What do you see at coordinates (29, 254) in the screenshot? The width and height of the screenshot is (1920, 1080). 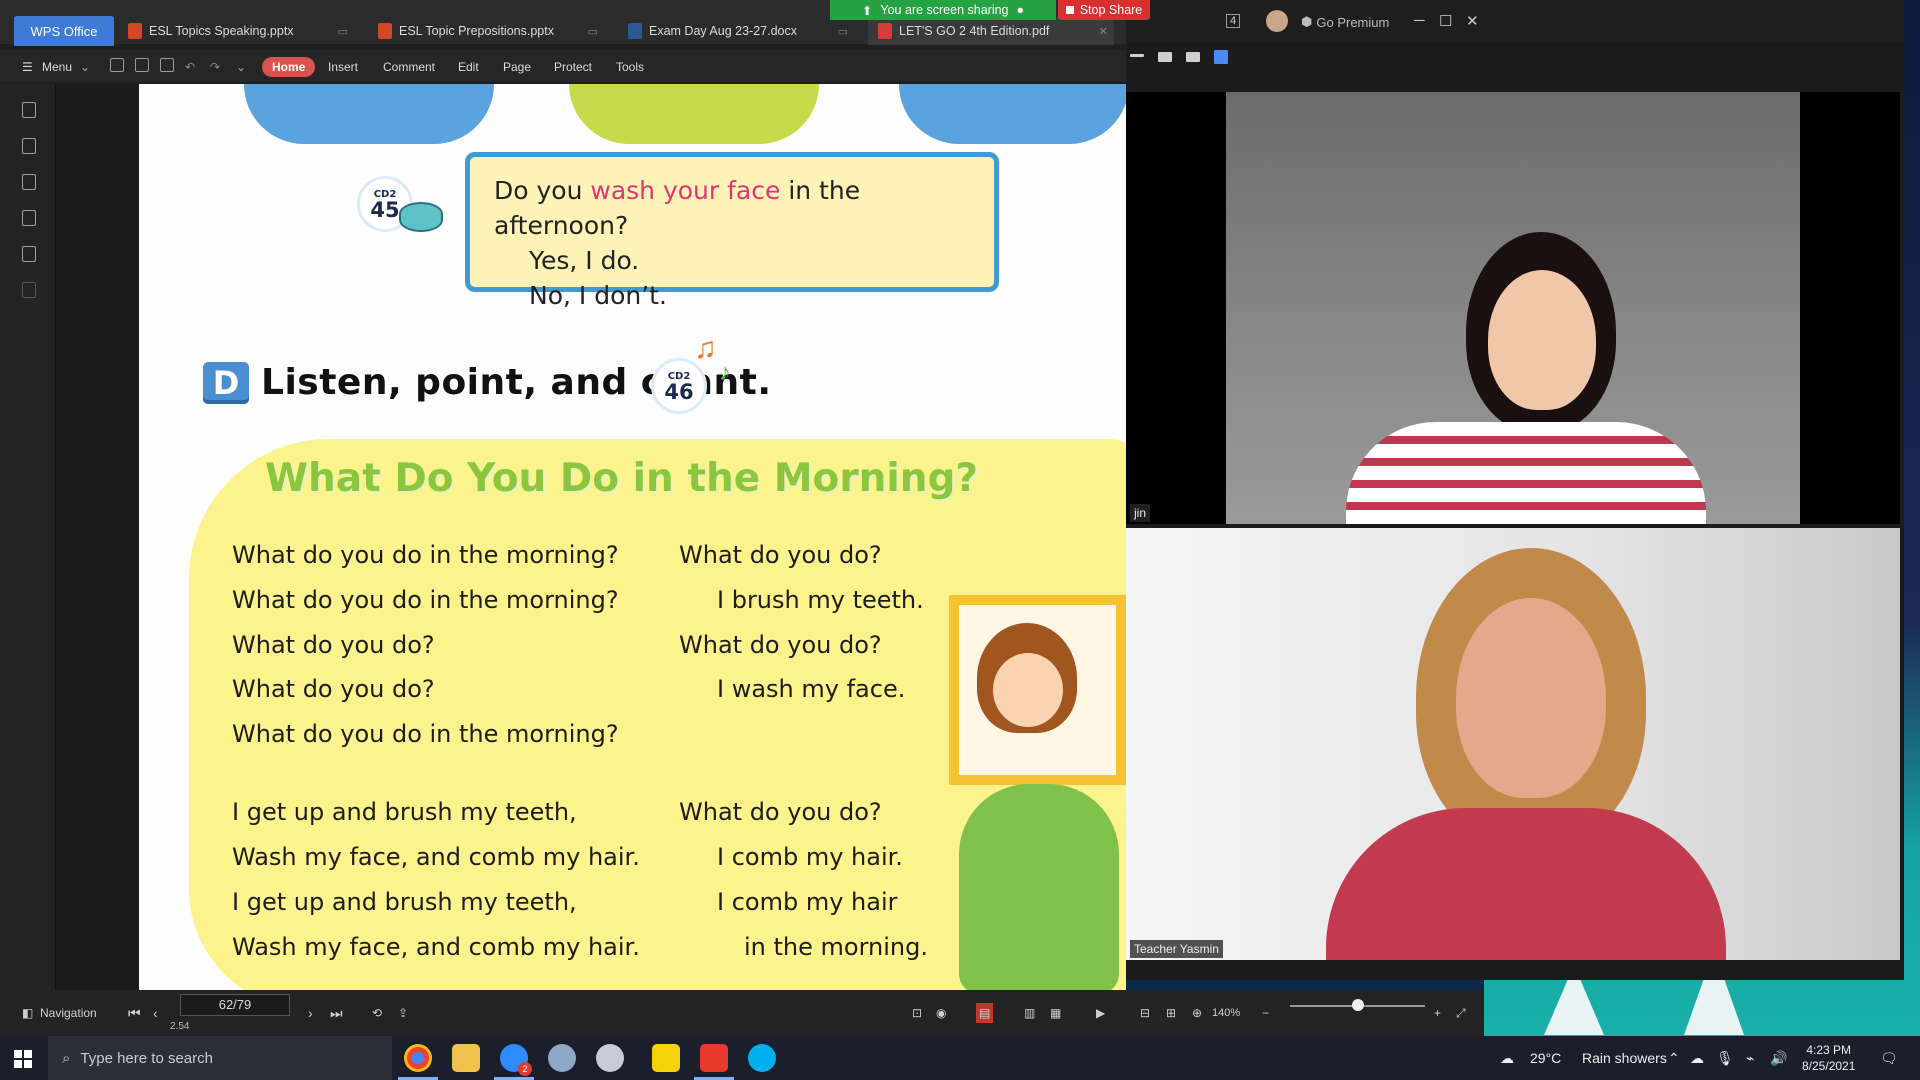 I see `signature-icon` at bounding box center [29, 254].